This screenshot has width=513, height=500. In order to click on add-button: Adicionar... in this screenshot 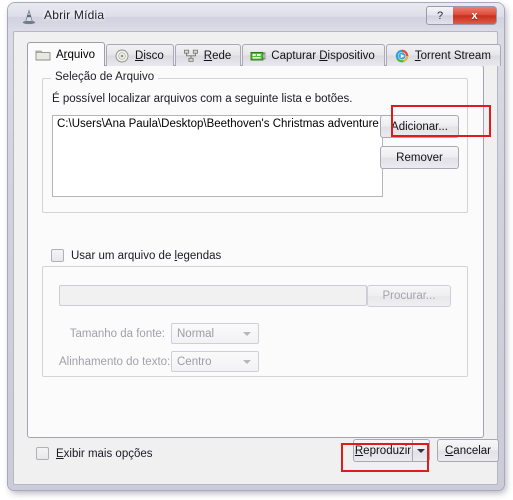, I will do `click(419, 126)`.